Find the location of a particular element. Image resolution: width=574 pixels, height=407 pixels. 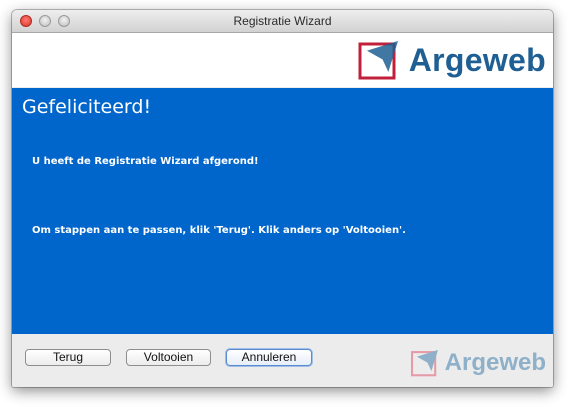

footer-logo: Argeweb is located at coordinates (478, 363).